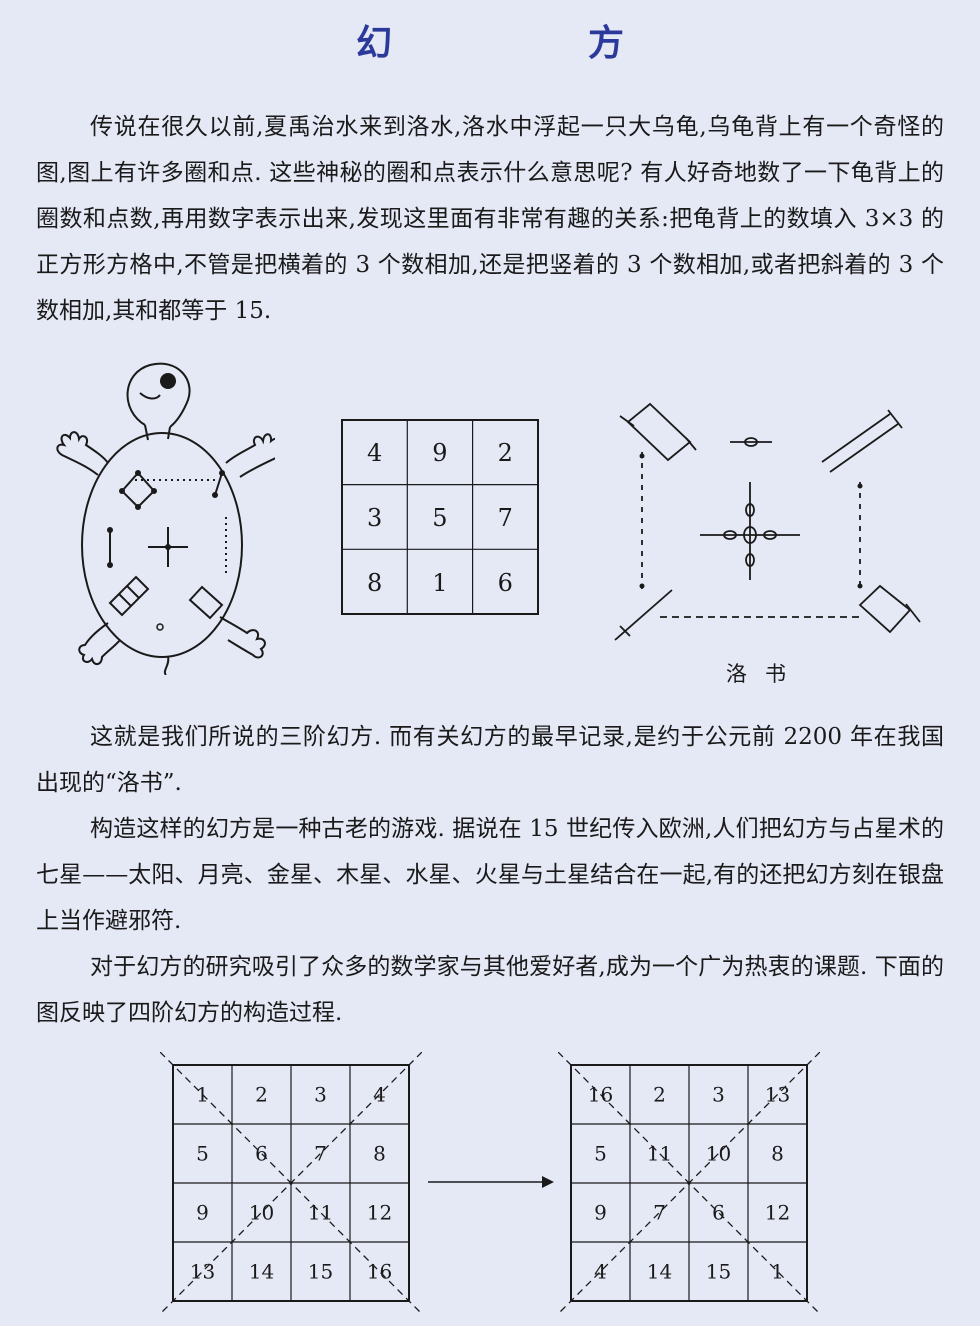 This screenshot has width=980, height=1326. Describe the element at coordinates (689, 1183) in the screenshot. I see `magic-square-4x4-after: 16 2 3 13 5 11 10 8 9 7 6 12 4 14 15 1` at that location.